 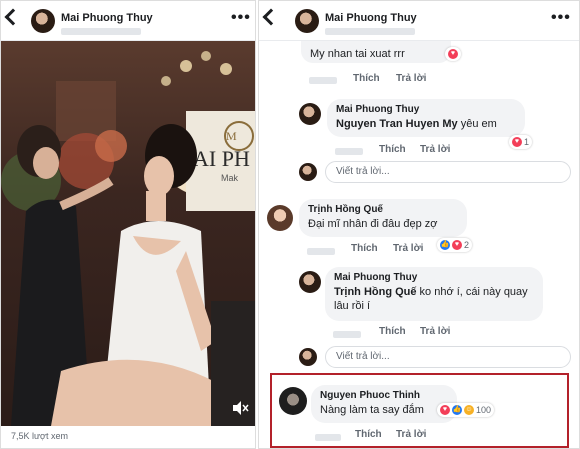 I want to click on view-count: 7,5K lượt xem, so click(x=39, y=436).